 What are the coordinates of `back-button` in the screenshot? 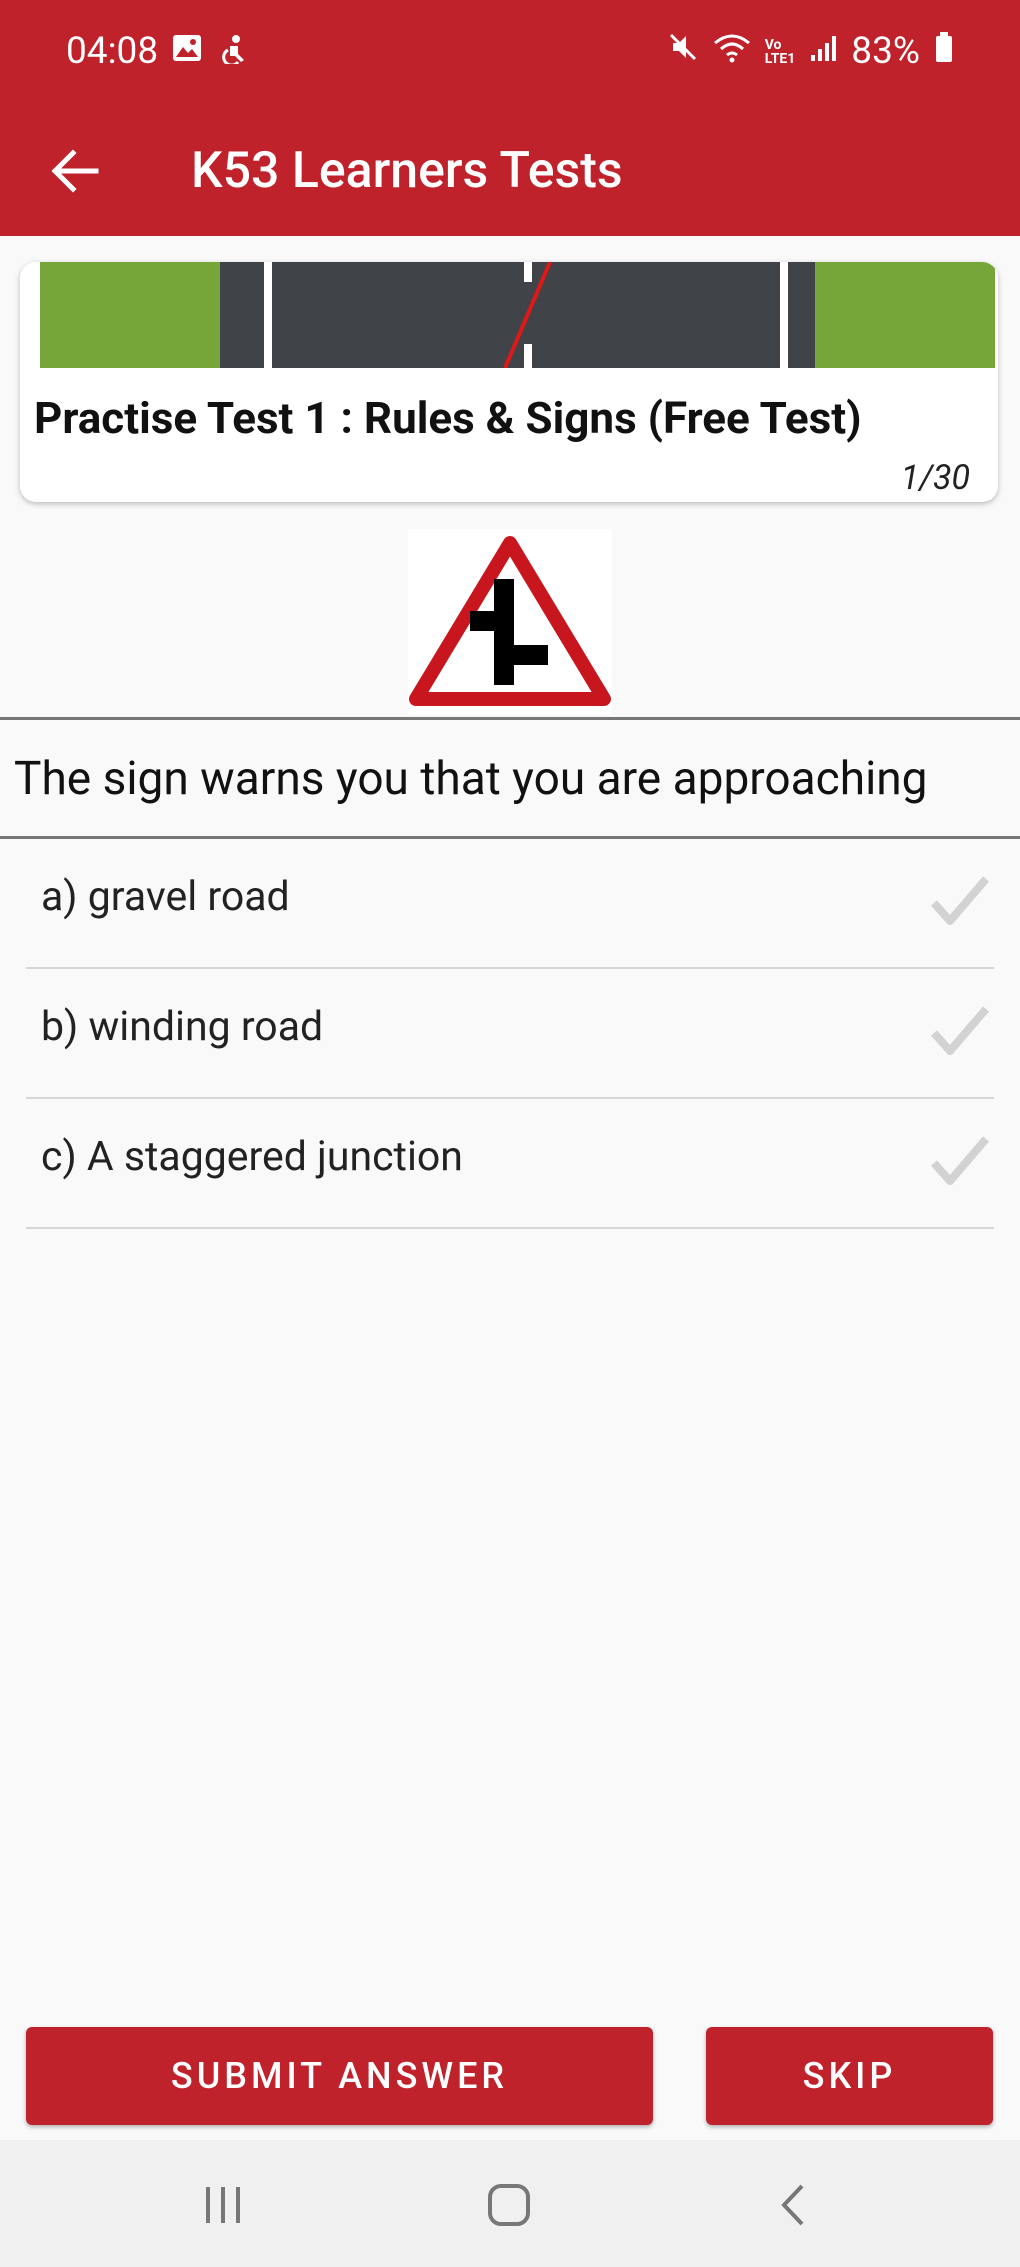 It's located at (75, 171).